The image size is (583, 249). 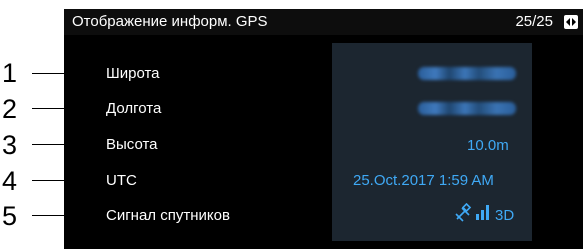 What do you see at coordinates (121, 180) in the screenshot?
I see `utc-label: UTC` at bounding box center [121, 180].